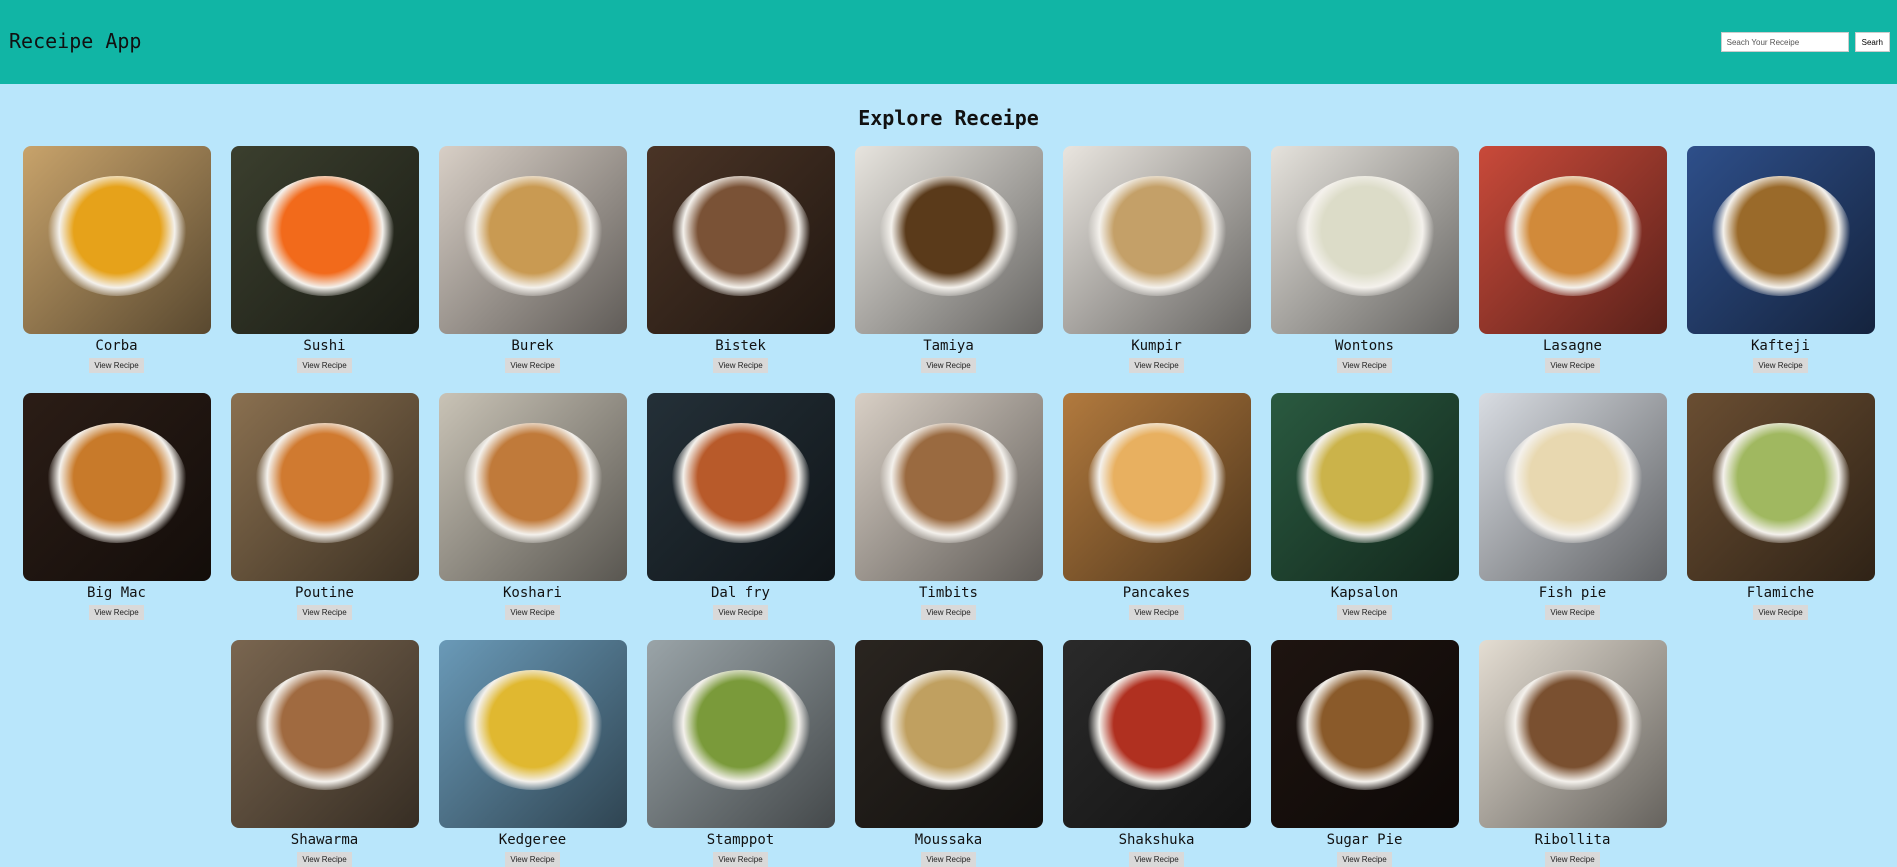 This screenshot has height=867, width=1897. I want to click on search-button: Searh, so click(1872, 42).